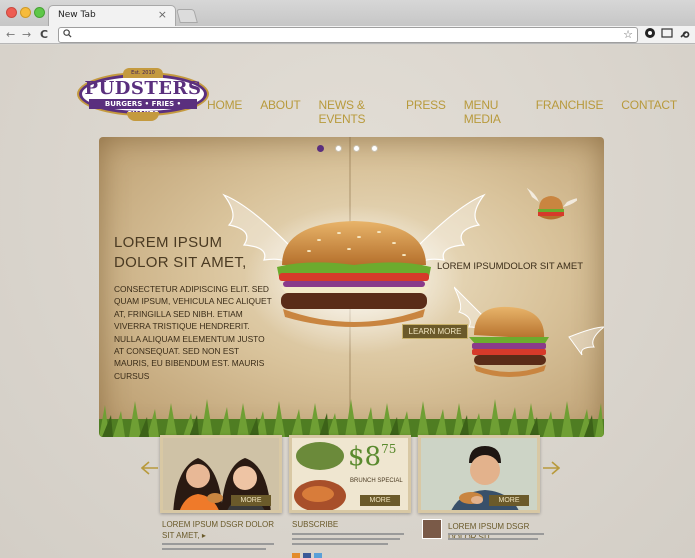 Image resolution: width=695 pixels, height=558 pixels. Describe the element at coordinates (221, 474) in the screenshot. I see `promo-card-friends: MORE` at that location.